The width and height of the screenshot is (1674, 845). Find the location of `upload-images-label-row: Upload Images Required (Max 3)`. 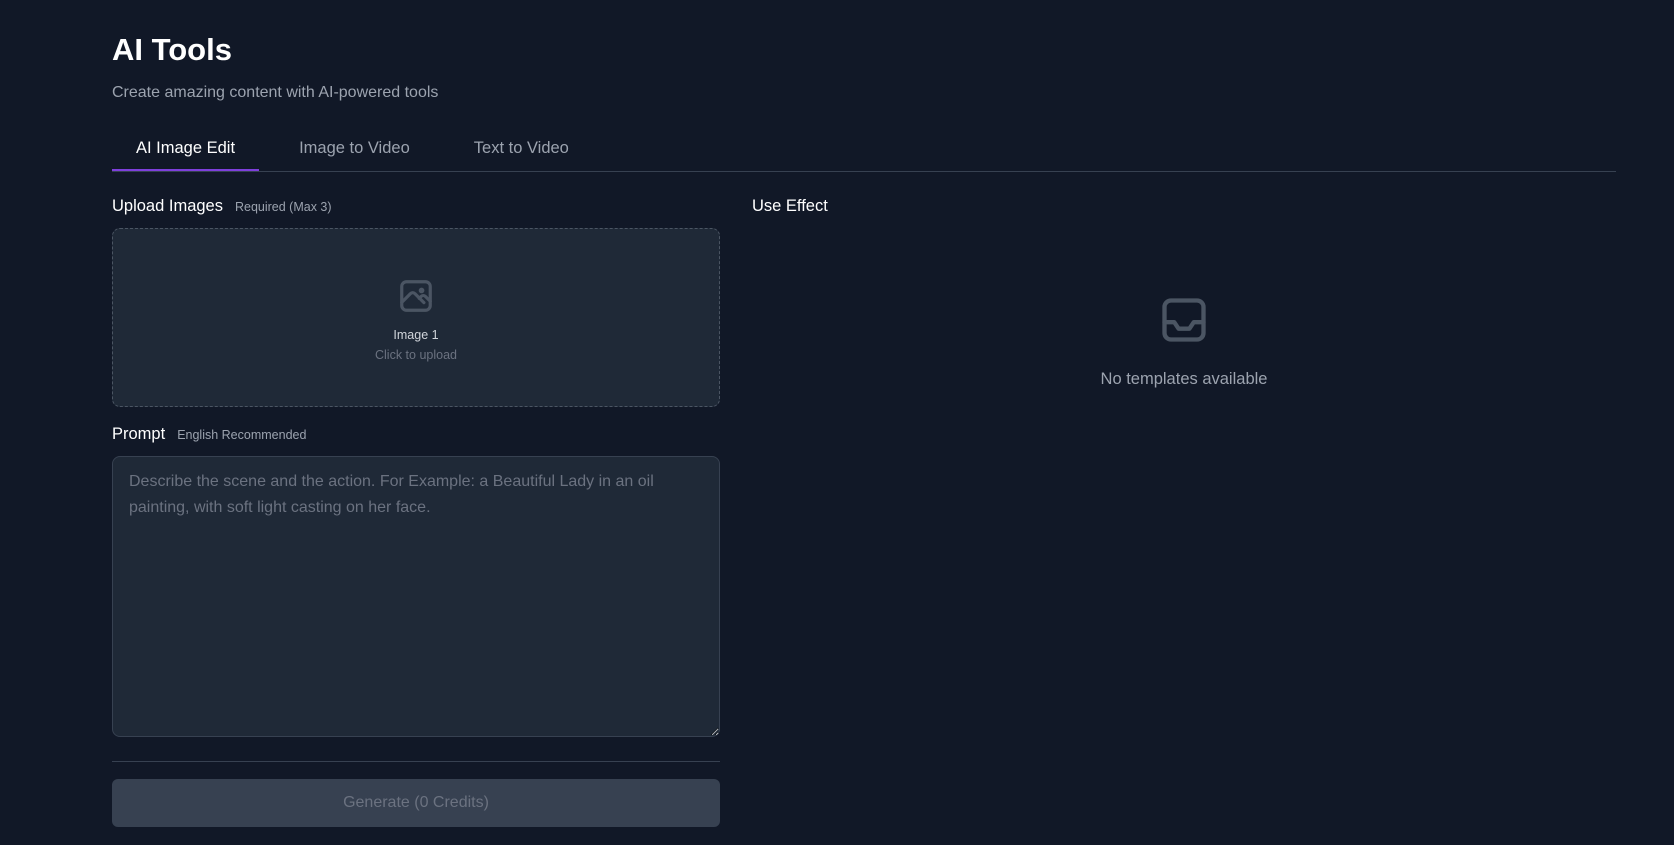

upload-images-label-row: Upload Images Required (Max 3) is located at coordinates (222, 206).